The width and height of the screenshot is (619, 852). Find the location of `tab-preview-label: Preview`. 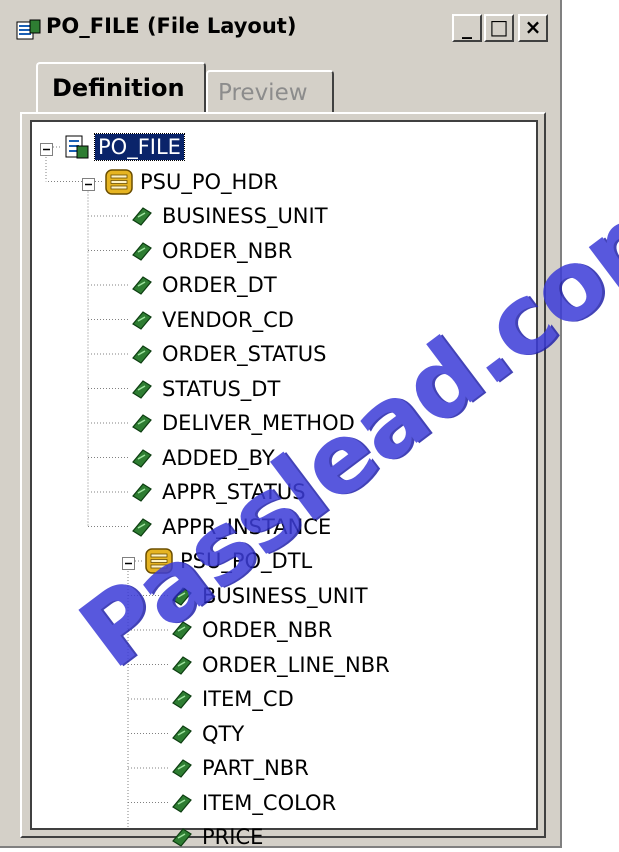

tab-preview-label: Preview is located at coordinates (263, 93).